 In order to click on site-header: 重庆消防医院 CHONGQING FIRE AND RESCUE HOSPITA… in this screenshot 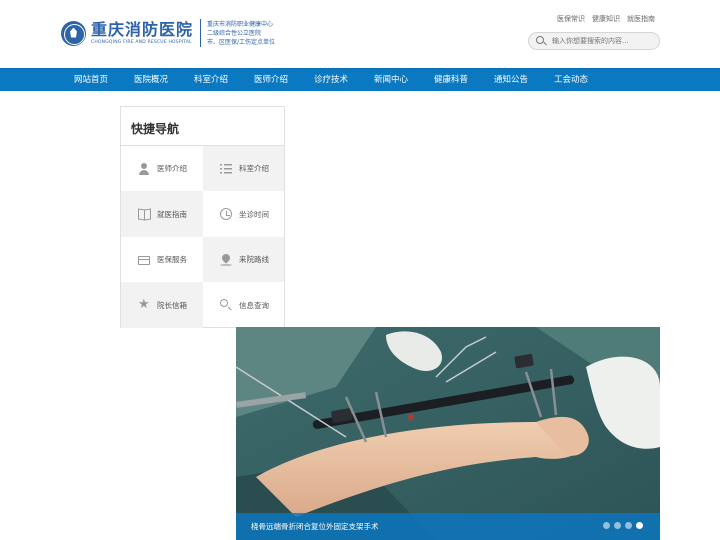, I will do `click(360, 34)`.